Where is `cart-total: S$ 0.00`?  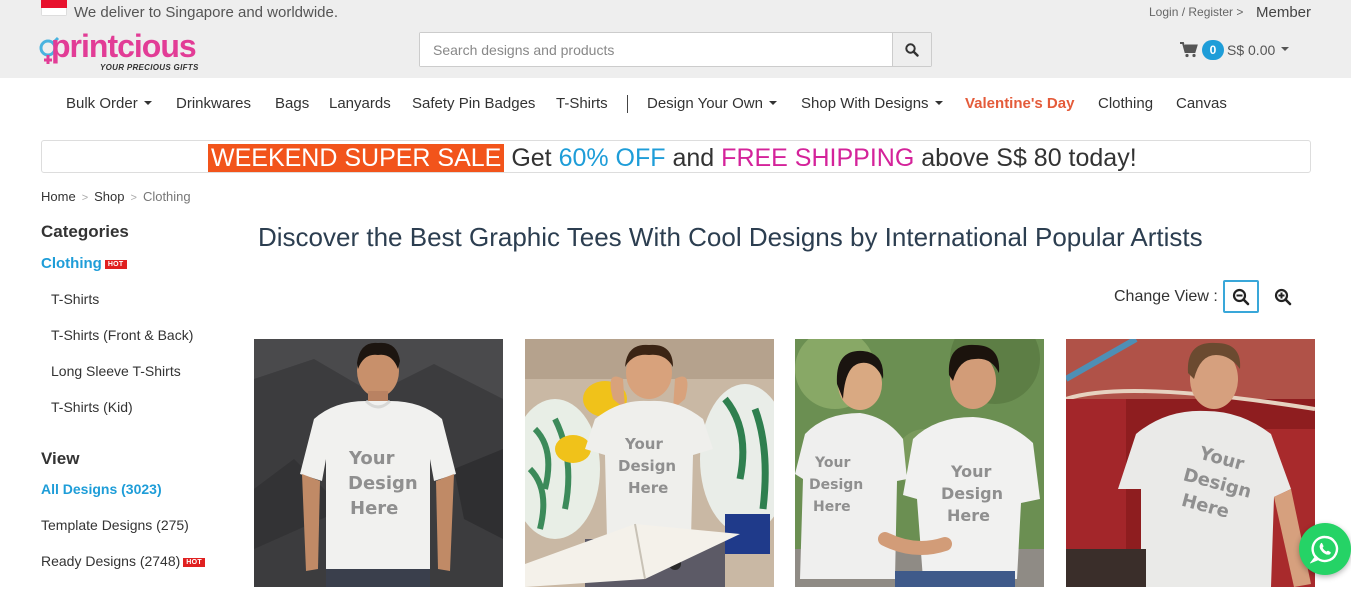
cart-total: S$ 0.00 is located at coordinates (1251, 50).